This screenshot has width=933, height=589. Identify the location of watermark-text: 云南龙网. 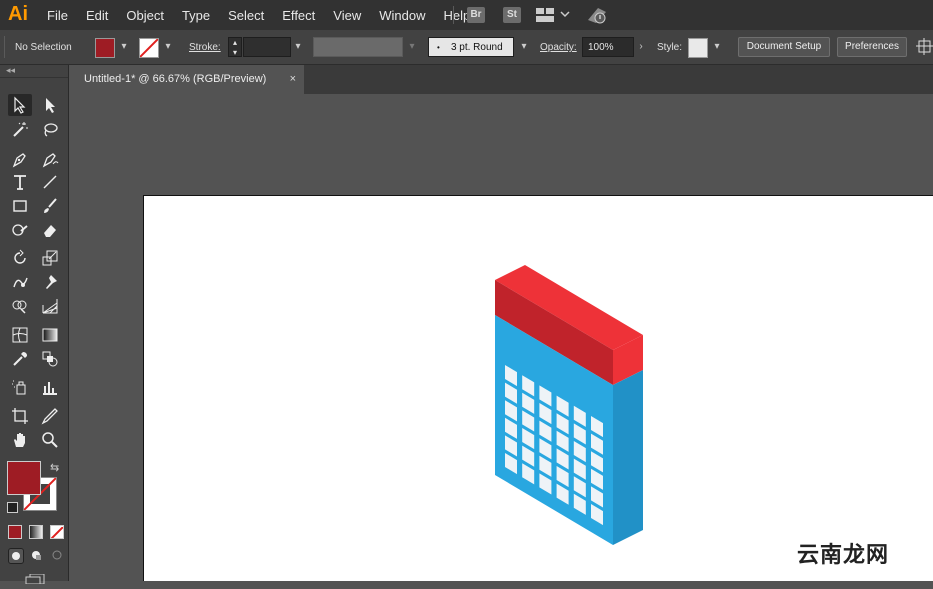
(843, 555).